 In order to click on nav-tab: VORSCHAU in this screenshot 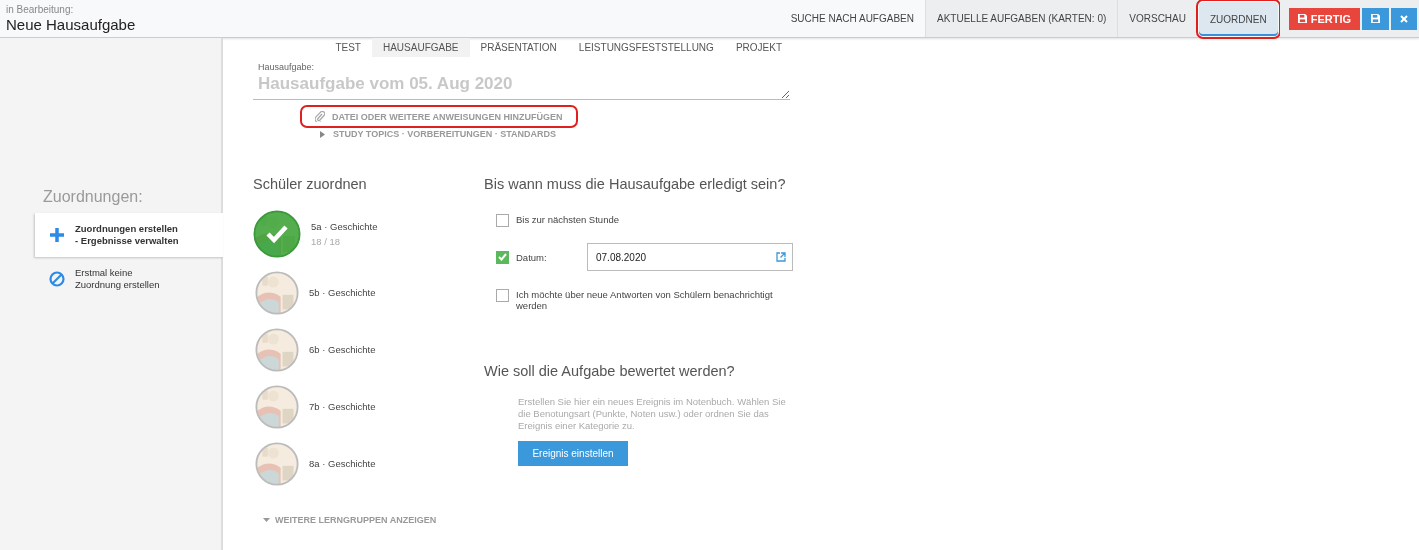, I will do `click(1157, 18)`.